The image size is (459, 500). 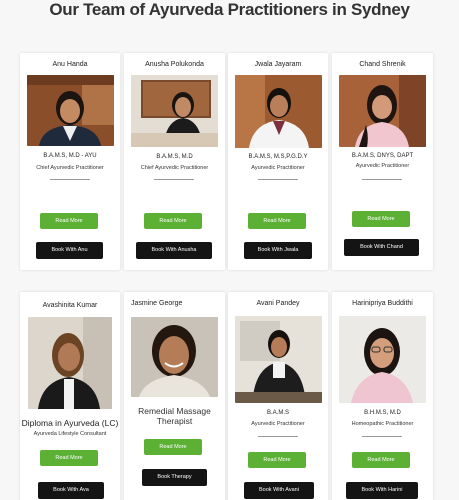 What do you see at coordinates (71, 490) in the screenshot?
I see `book-button: Book With Ava` at bounding box center [71, 490].